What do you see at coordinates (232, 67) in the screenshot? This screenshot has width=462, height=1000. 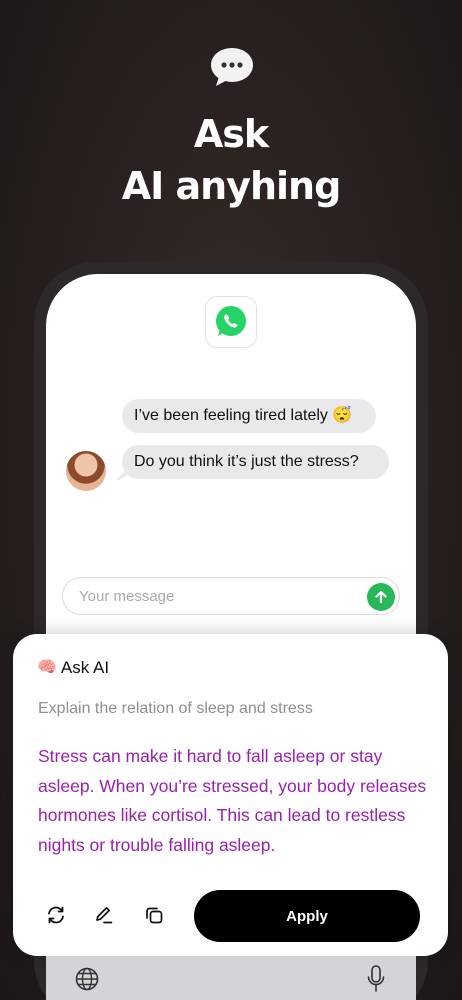 I see `speech-bubble-icon` at bounding box center [232, 67].